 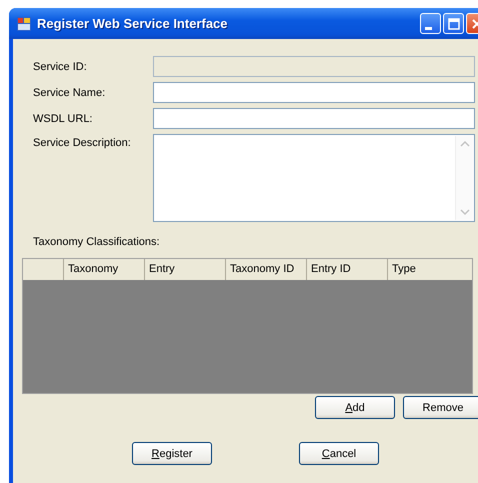 What do you see at coordinates (24, 24) in the screenshot?
I see `app-icon` at bounding box center [24, 24].